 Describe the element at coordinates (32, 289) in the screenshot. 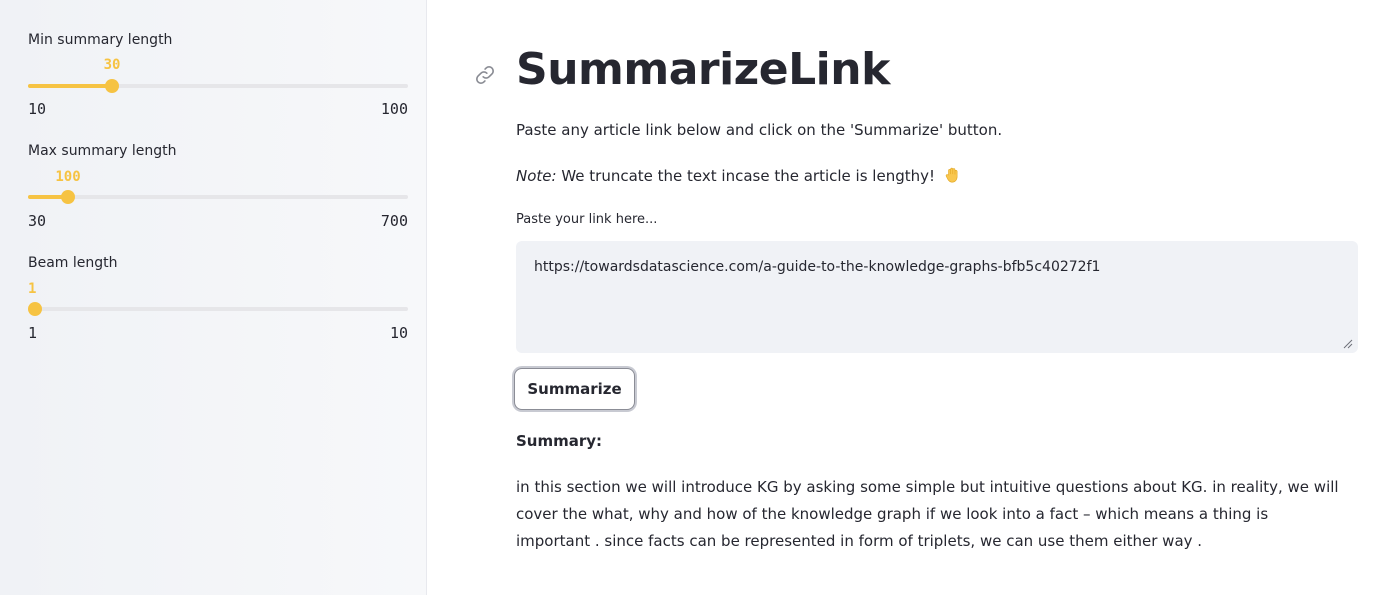

I see `slider-value: 1` at that location.